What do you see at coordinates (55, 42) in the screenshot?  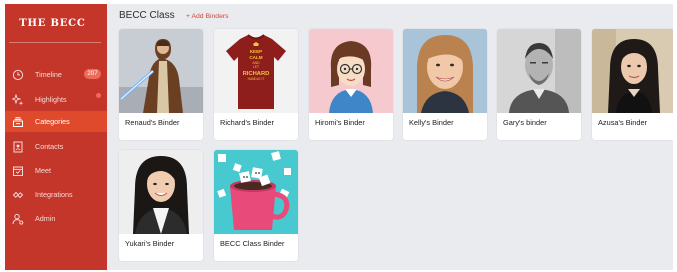 I see `logo-divider` at bounding box center [55, 42].